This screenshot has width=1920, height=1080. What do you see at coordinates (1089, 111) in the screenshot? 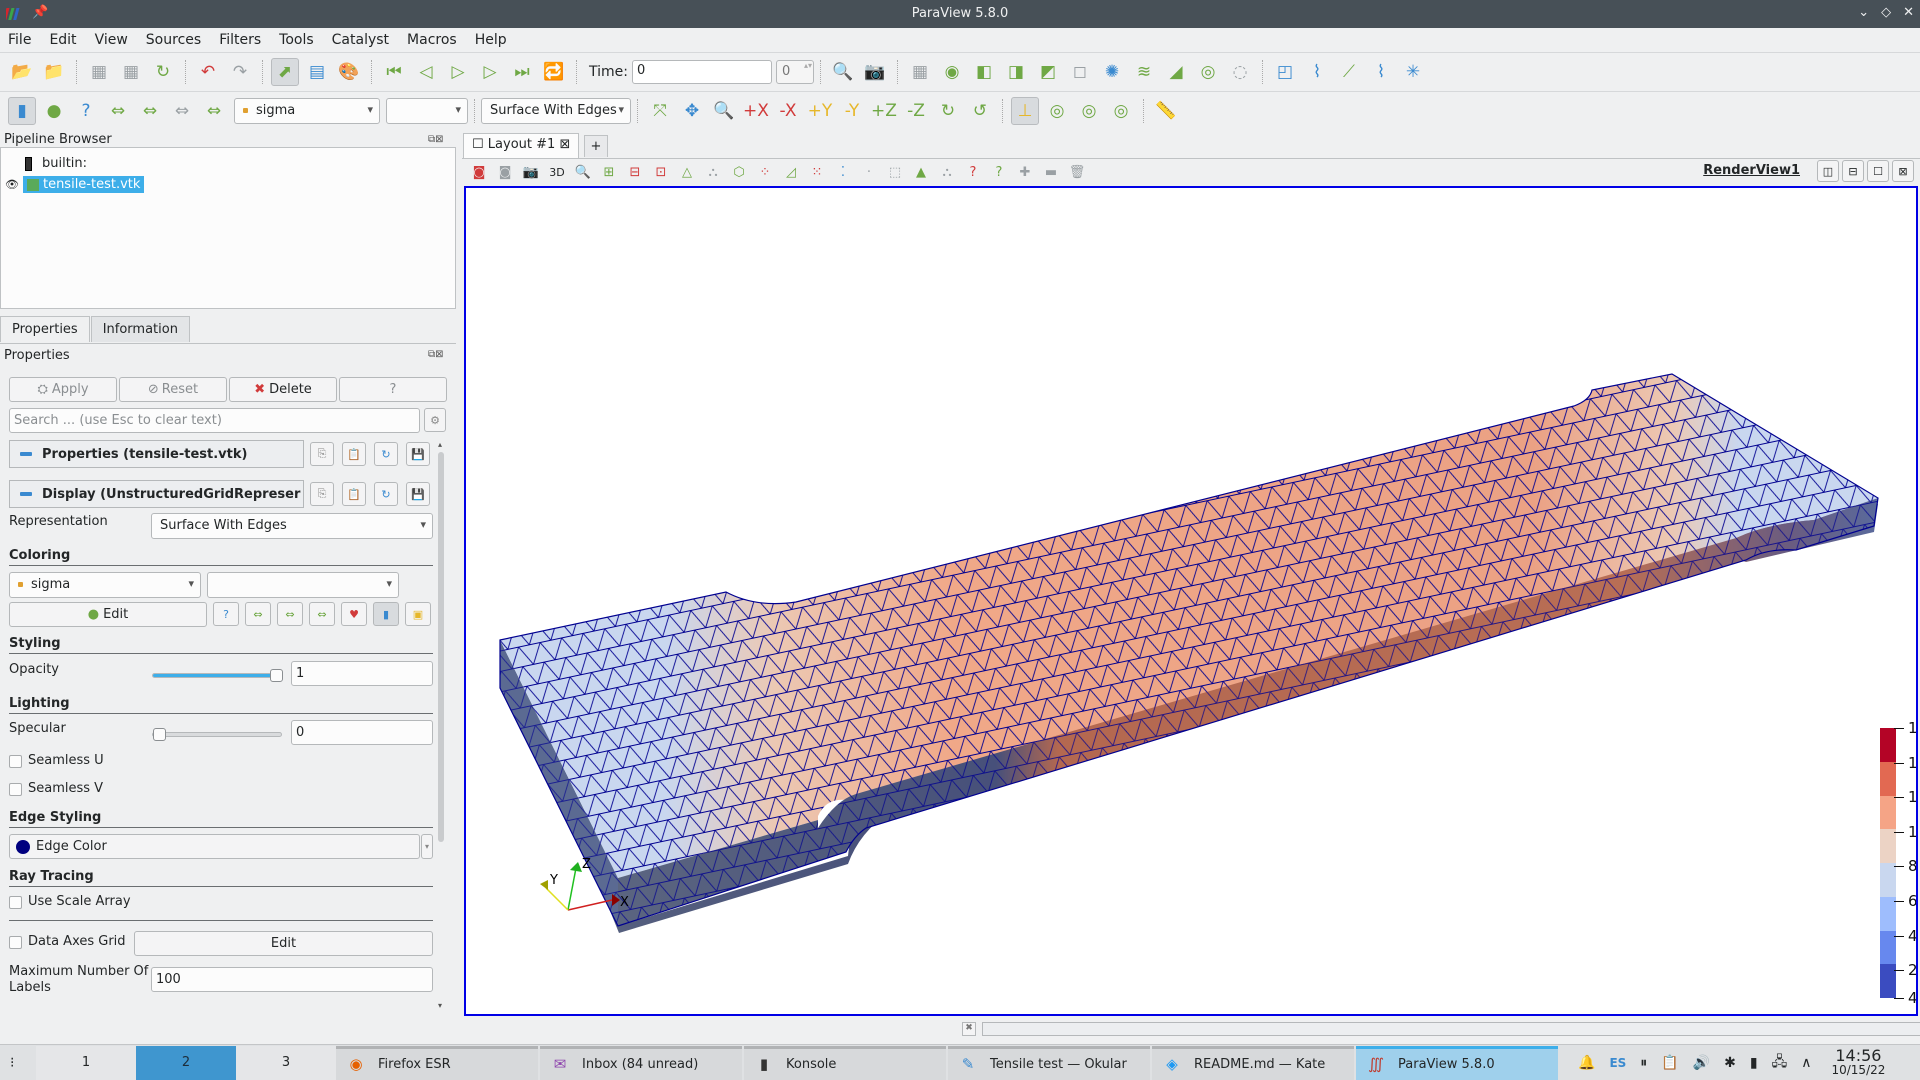
I see `reset-center-icon: ◎` at bounding box center [1089, 111].